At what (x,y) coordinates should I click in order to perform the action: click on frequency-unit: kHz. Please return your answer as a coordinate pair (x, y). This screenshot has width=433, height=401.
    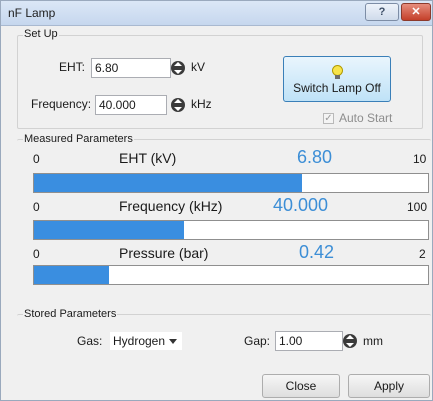
    Looking at the image, I should click on (201, 104).